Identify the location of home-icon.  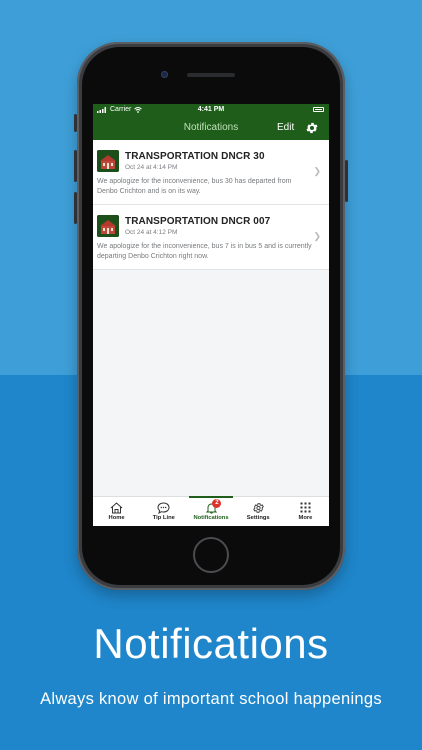
(116, 508).